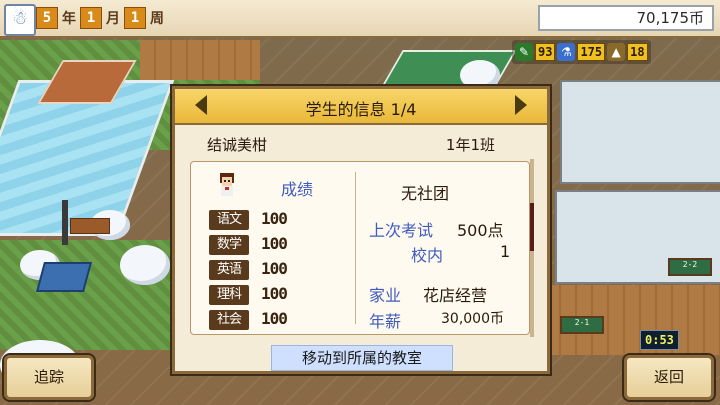 Image resolution: width=720 pixels, height=405 pixels. Describe the element at coordinates (135, 18) in the screenshot. I see `week-value: 1` at that location.